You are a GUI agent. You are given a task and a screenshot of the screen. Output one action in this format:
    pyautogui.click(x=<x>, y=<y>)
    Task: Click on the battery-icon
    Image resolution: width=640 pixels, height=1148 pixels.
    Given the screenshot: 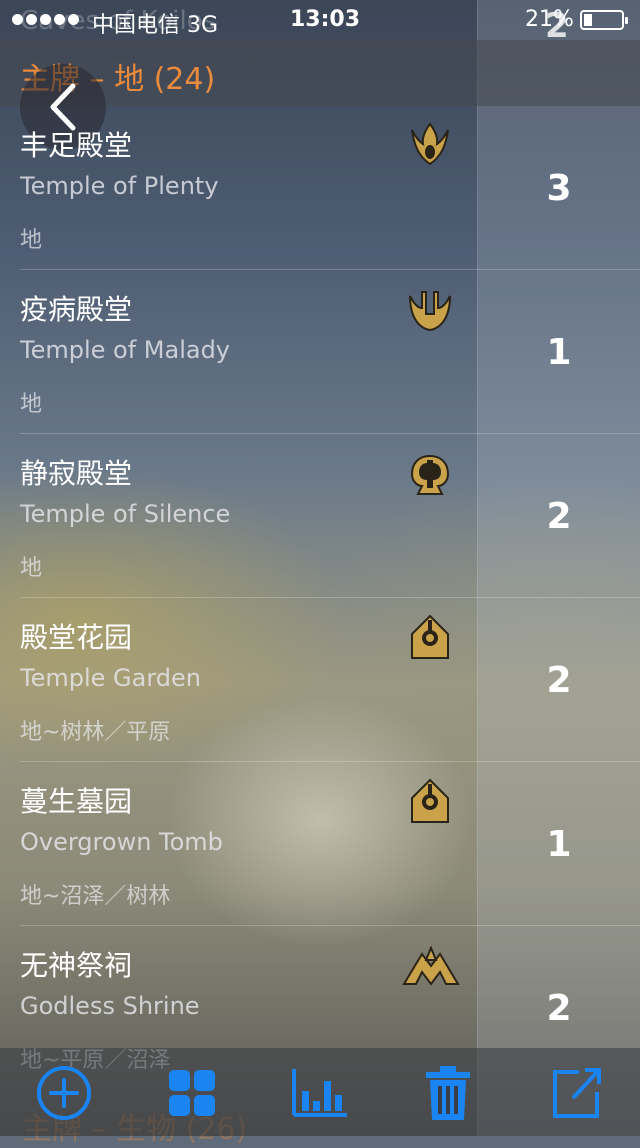 What is the action you would take?
    pyautogui.click(x=604, y=20)
    